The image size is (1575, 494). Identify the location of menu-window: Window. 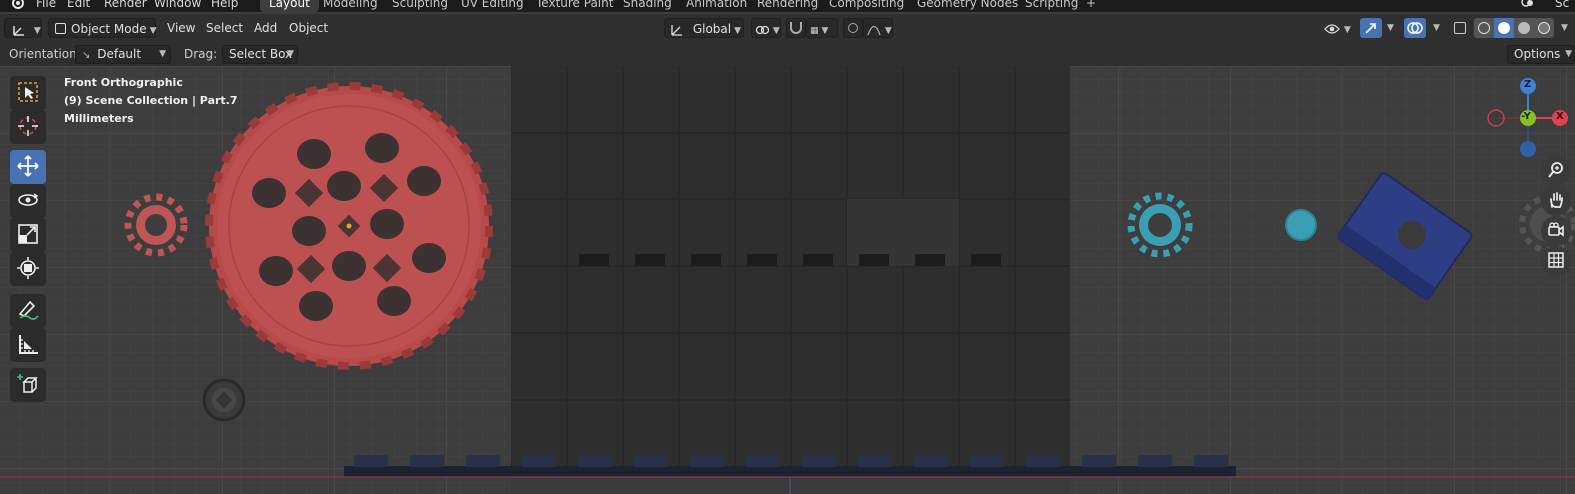
(177, 5).